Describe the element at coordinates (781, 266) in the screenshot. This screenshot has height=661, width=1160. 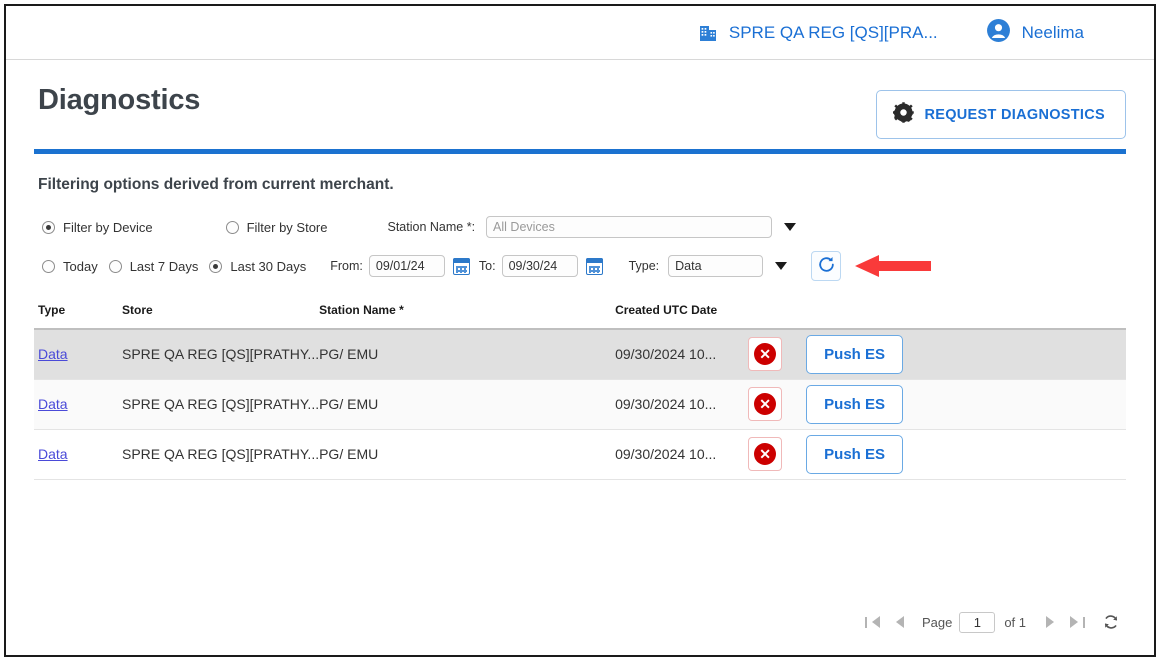
I see `type-dropdown-caret` at that location.